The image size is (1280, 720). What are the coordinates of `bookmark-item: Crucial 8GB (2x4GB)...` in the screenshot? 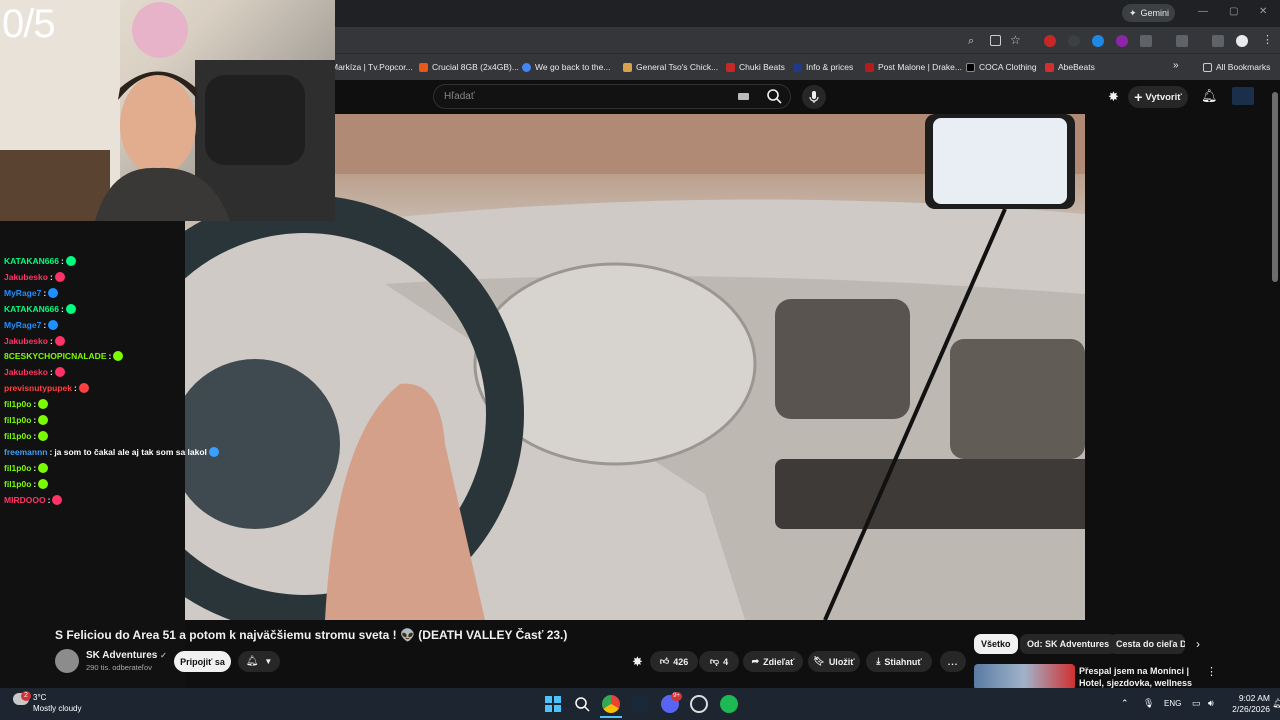 It's located at (469, 67).